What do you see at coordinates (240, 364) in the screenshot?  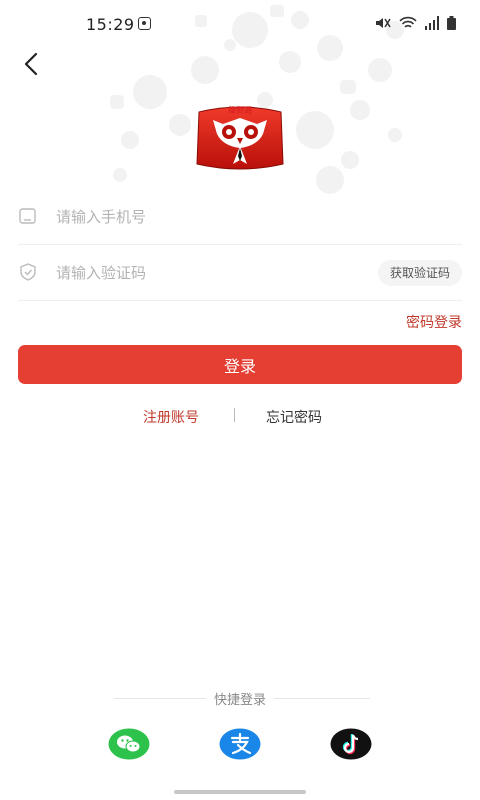 I see `login-button: 登录` at bounding box center [240, 364].